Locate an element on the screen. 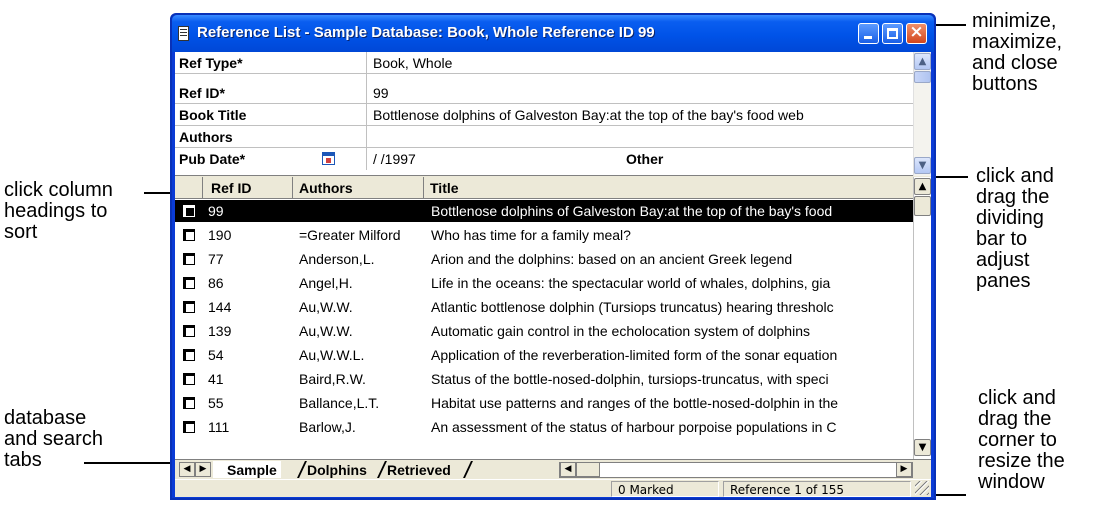 The width and height of the screenshot is (1095, 508). maximize-button is located at coordinates (892, 33).